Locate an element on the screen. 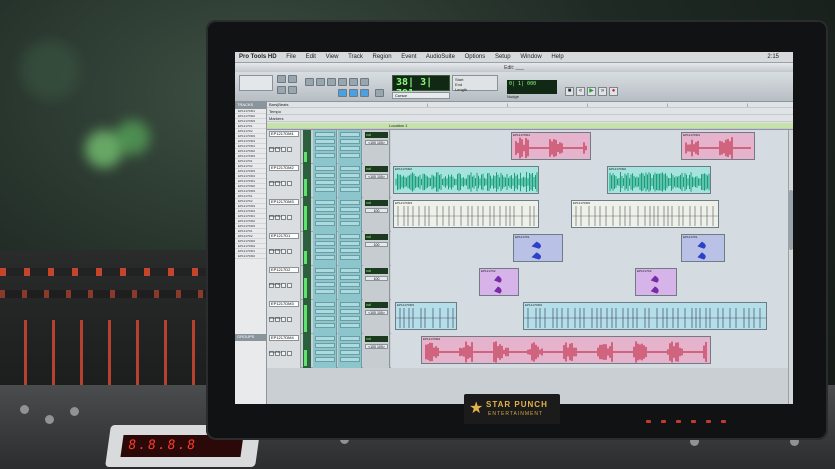 The height and width of the screenshot is (469, 835). track-name-field: EP1217D1 is located at coordinates (284, 236).